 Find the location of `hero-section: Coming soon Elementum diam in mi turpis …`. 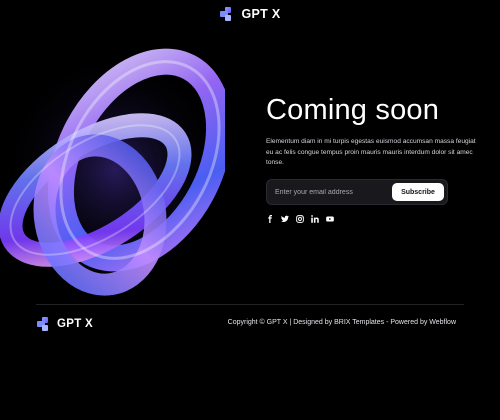

hero-section: Coming soon Elementum diam in mi turpis … is located at coordinates (373, 132).